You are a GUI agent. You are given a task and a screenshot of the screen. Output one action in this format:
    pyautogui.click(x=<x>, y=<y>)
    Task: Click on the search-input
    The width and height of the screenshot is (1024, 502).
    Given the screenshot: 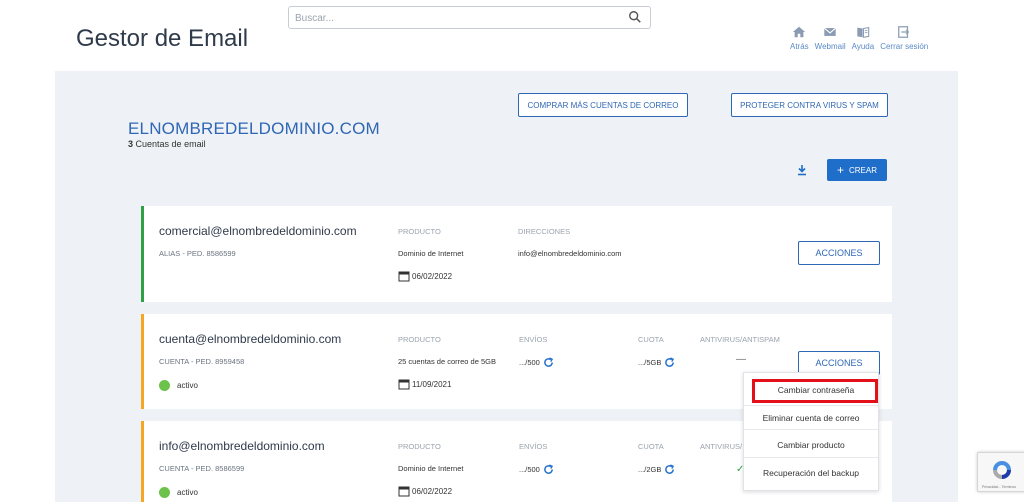 What is the action you would take?
    pyautogui.click(x=455, y=18)
    